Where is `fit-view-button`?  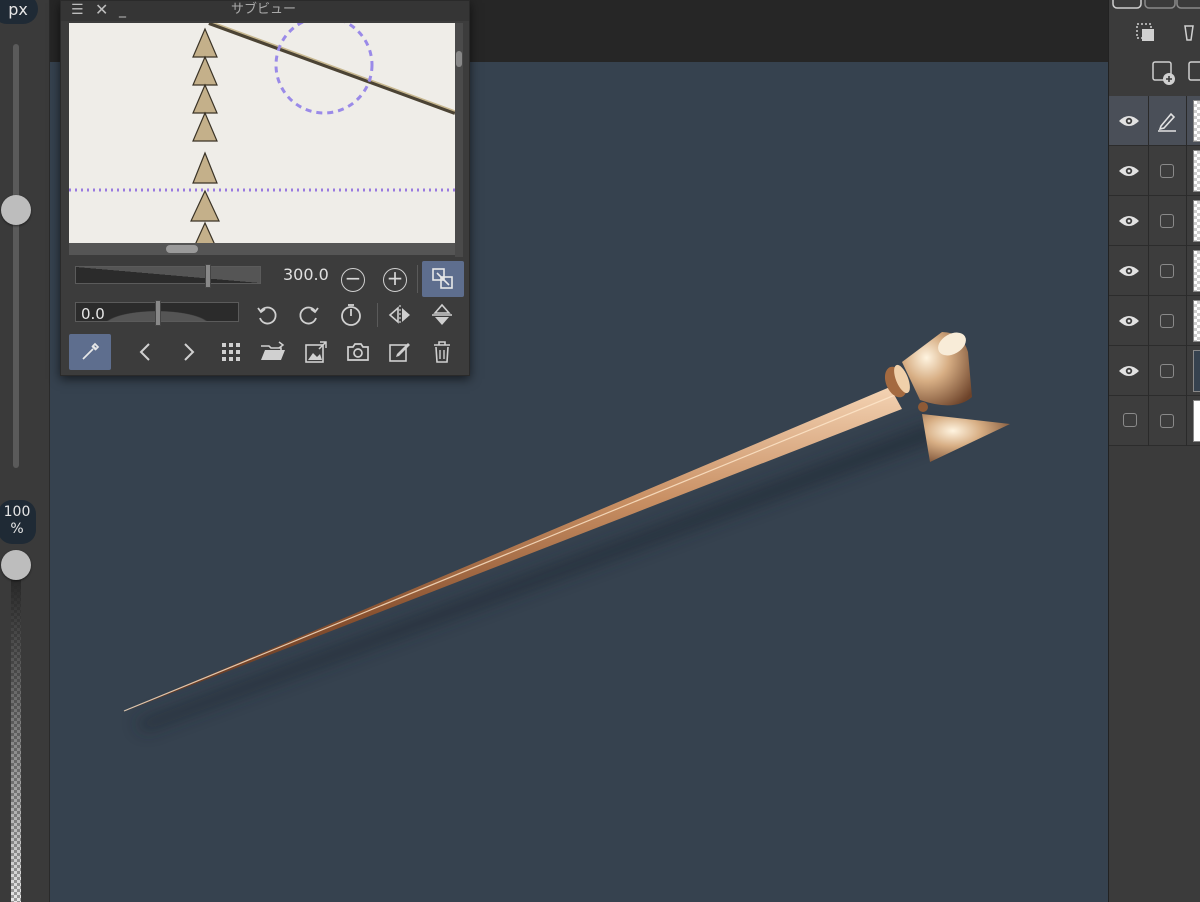
fit-view-button is located at coordinates (443, 279).